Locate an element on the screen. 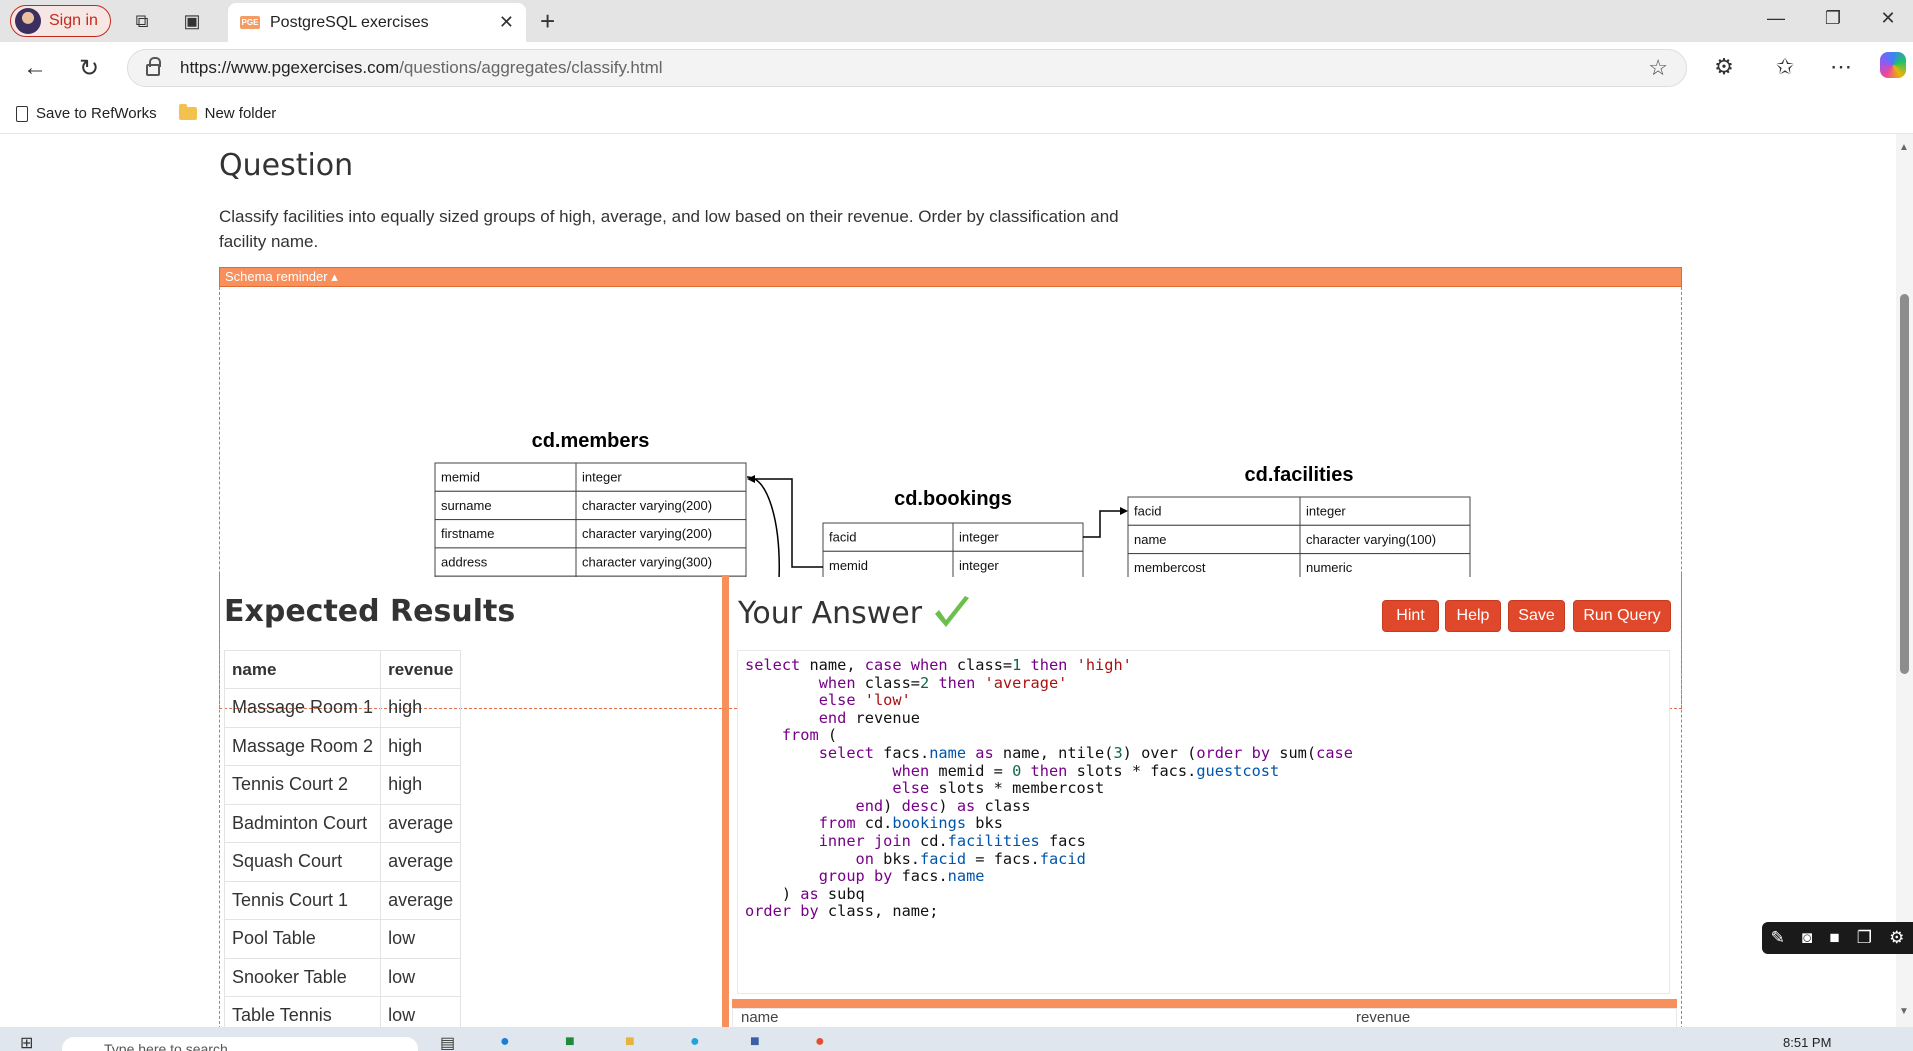  code-token: ( is located at coordinates (828, 735).